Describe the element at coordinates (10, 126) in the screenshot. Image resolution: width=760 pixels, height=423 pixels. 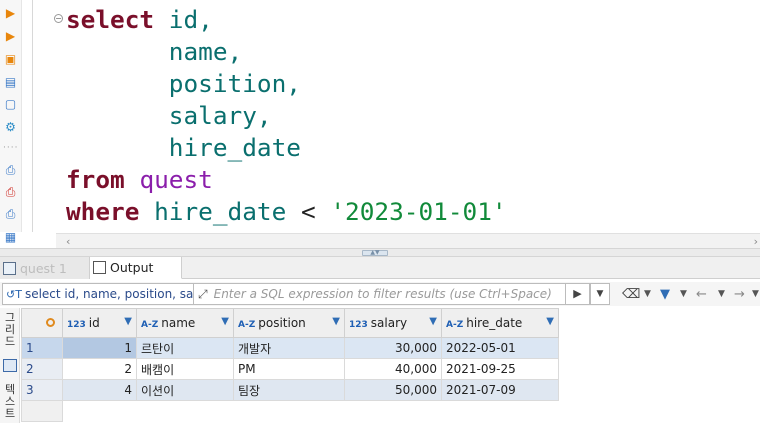
I see `settings-gear-icon: ⚙` at that location.